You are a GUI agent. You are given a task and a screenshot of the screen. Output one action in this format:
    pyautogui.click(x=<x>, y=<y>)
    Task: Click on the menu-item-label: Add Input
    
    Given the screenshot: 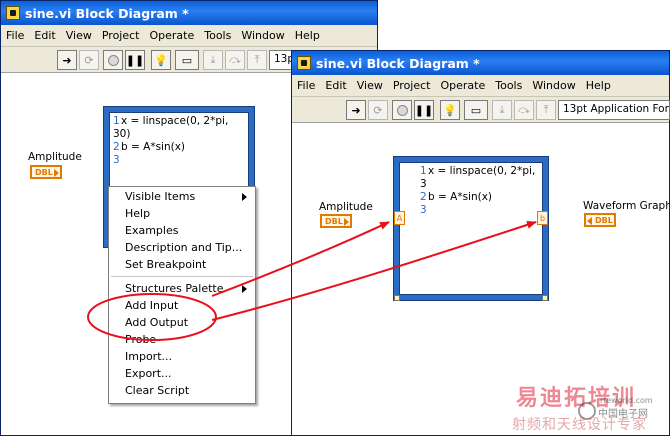 What is the action you would take?
    pyautogui.click(x=152, y=305)
    